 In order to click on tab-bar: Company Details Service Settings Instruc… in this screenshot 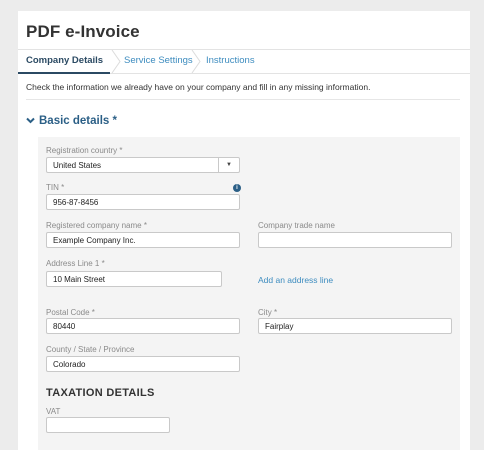, I will do `click(244, 61)`.